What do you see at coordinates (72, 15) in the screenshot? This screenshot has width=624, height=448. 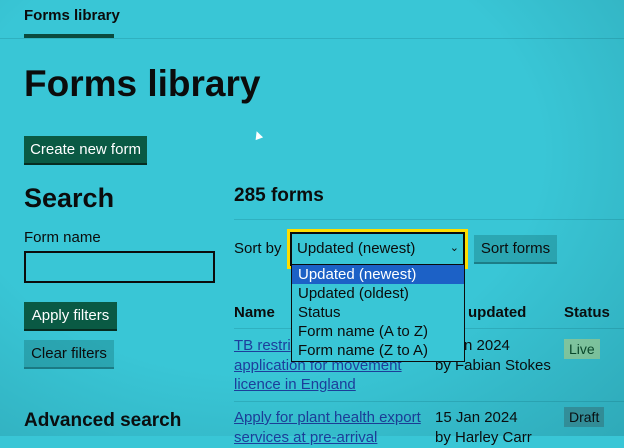 I see `nav-forms-library: Forms library` at bounding box center [72, 15].